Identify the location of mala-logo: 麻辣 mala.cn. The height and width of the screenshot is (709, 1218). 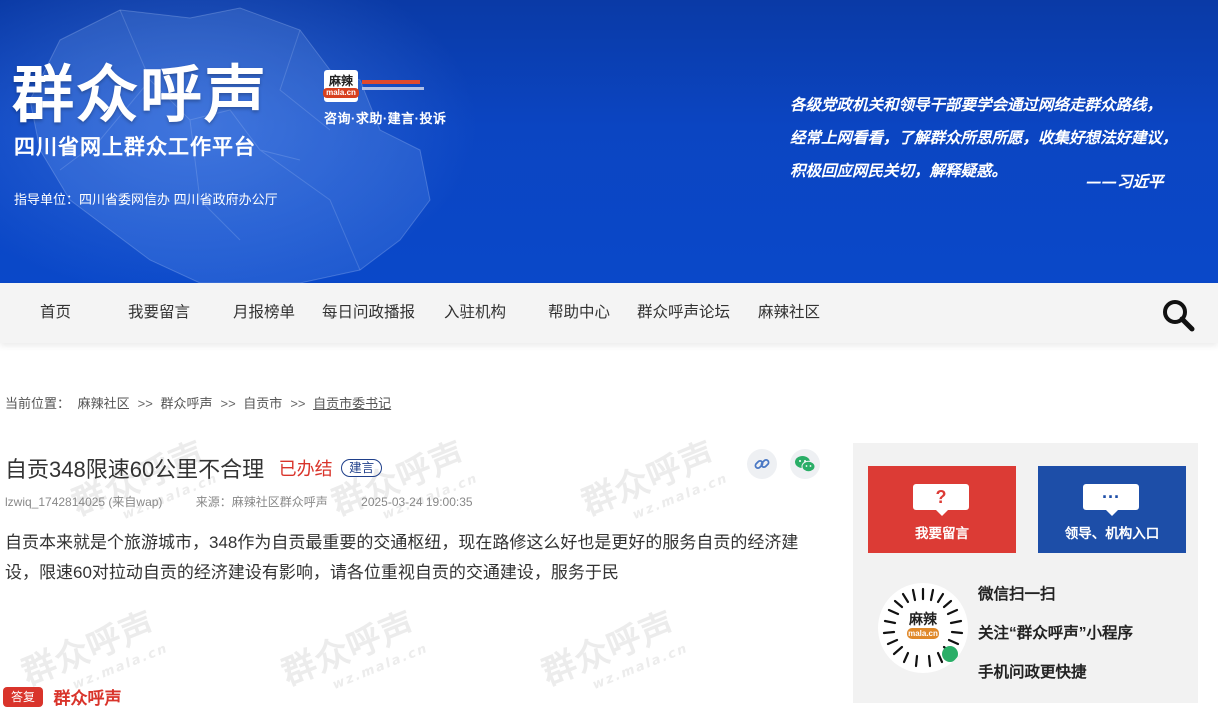
(341, 86).